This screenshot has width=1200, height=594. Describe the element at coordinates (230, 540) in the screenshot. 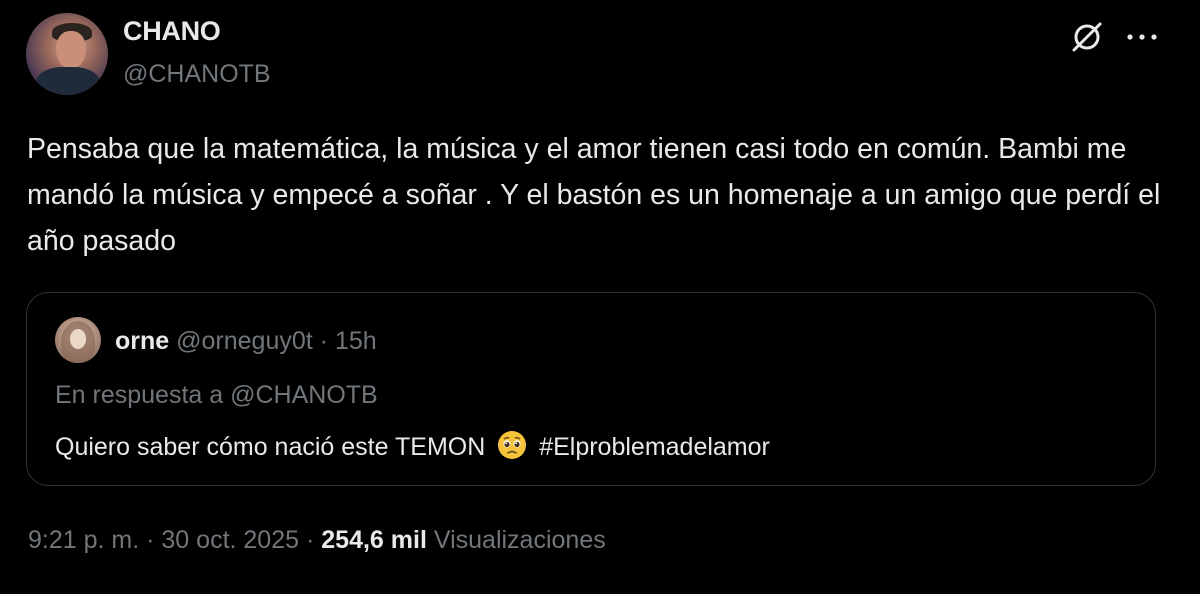

I see `tweet-date: 30 oct. 2025` at that location.